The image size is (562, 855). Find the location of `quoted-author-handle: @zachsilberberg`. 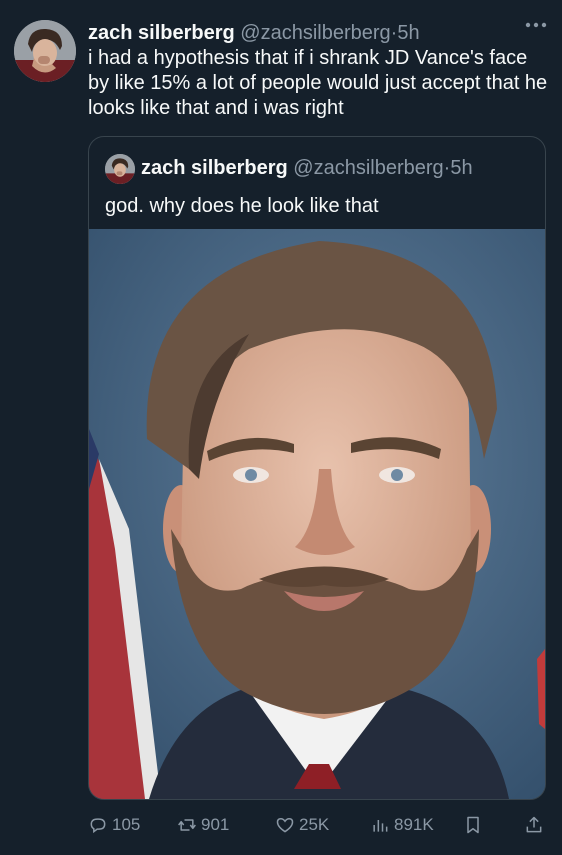

quoted-author-handle: @zachsilberberg is located at coordinates (368, 168).